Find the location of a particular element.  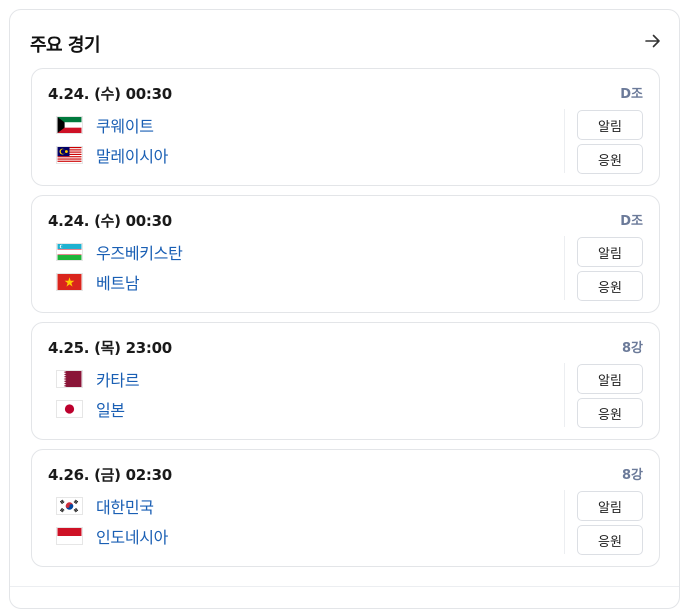

team-away: 말레이시아 is located at coordinates (112, 155).